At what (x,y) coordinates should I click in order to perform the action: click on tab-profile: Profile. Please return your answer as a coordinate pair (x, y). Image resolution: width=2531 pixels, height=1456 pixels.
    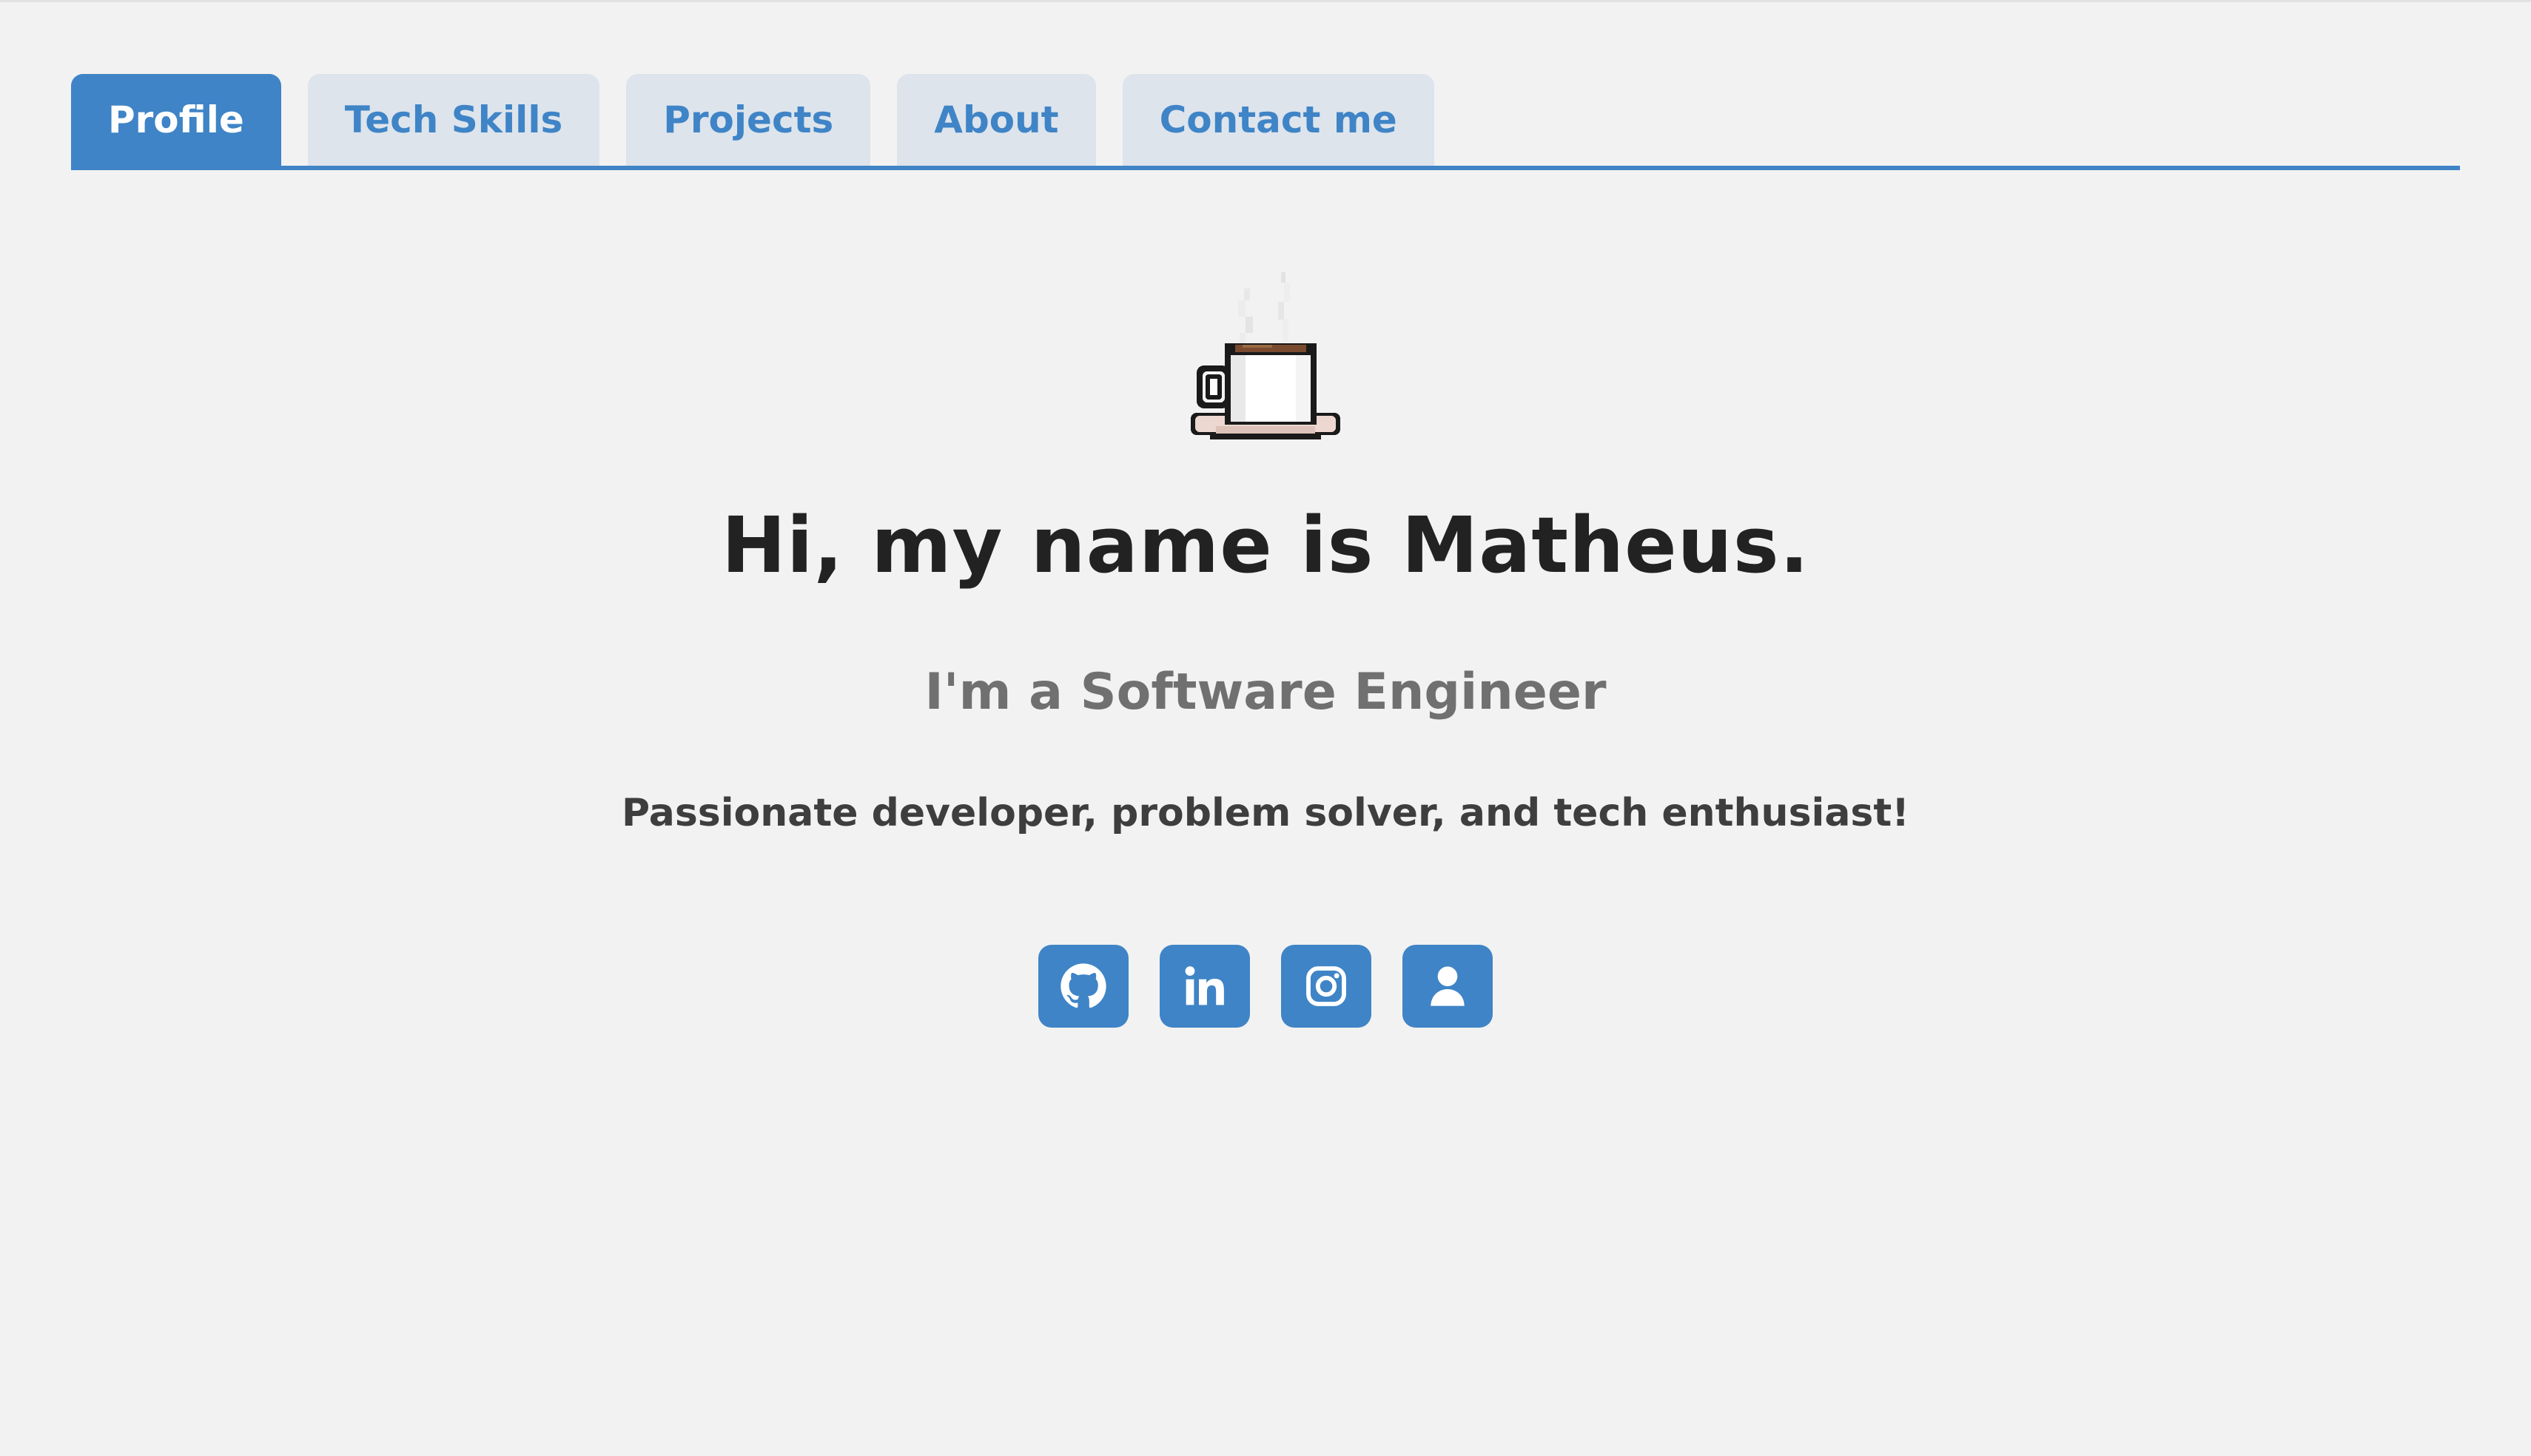
    Looking at the image, I should click on (176, 120).